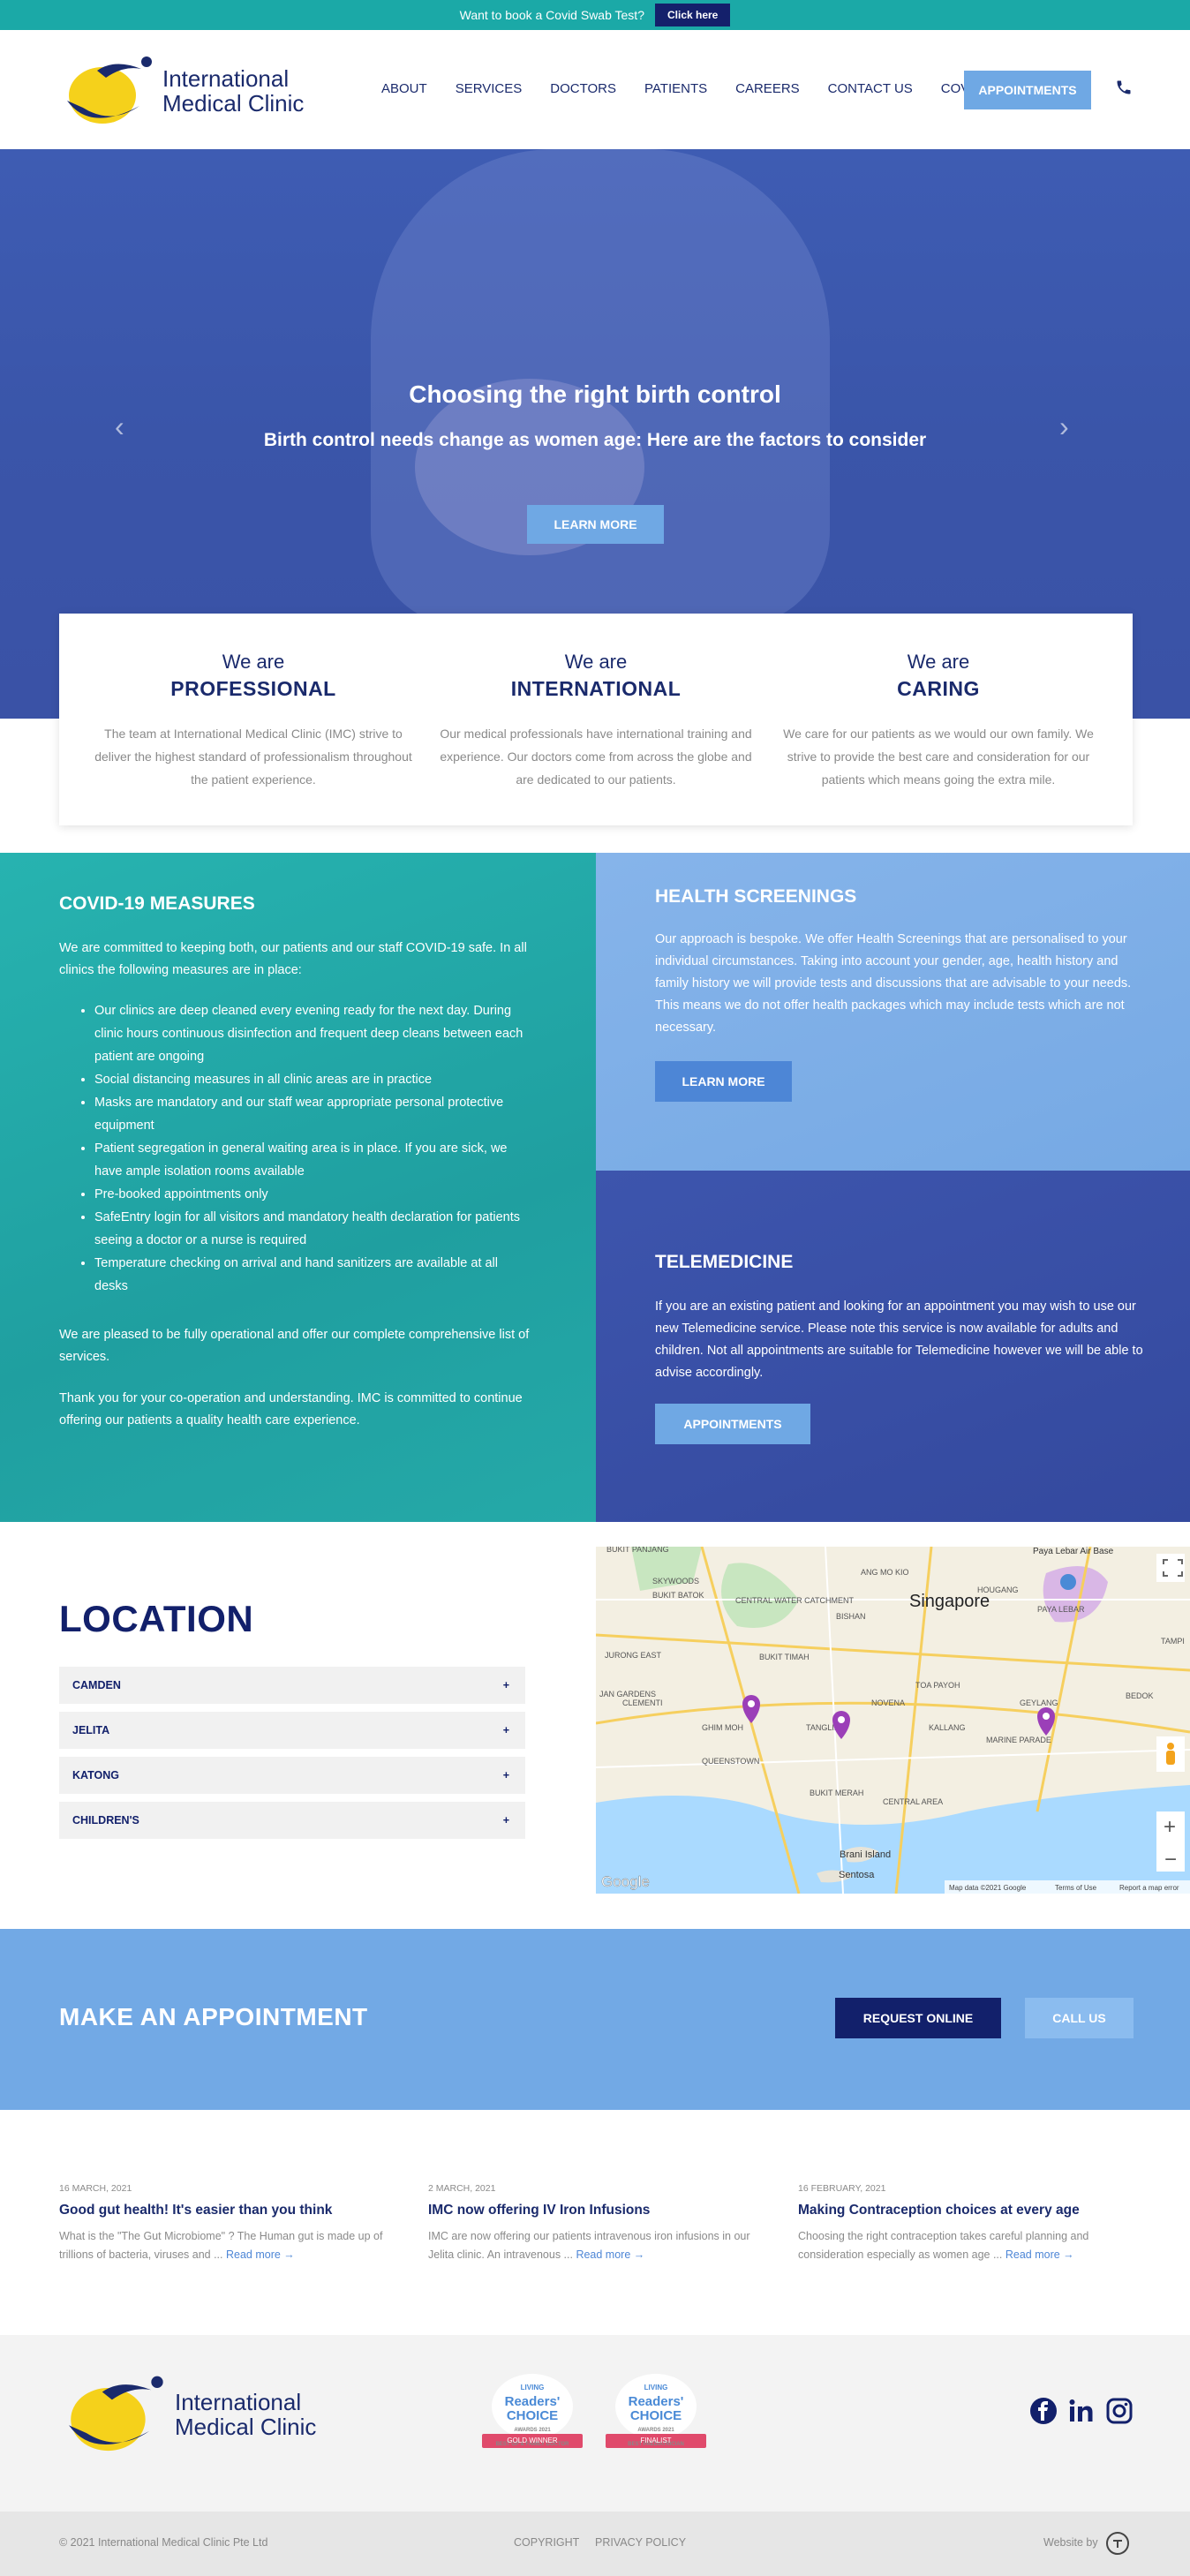  I want to click on map-label: BUKIT PANJANG, so click(637, 1551).